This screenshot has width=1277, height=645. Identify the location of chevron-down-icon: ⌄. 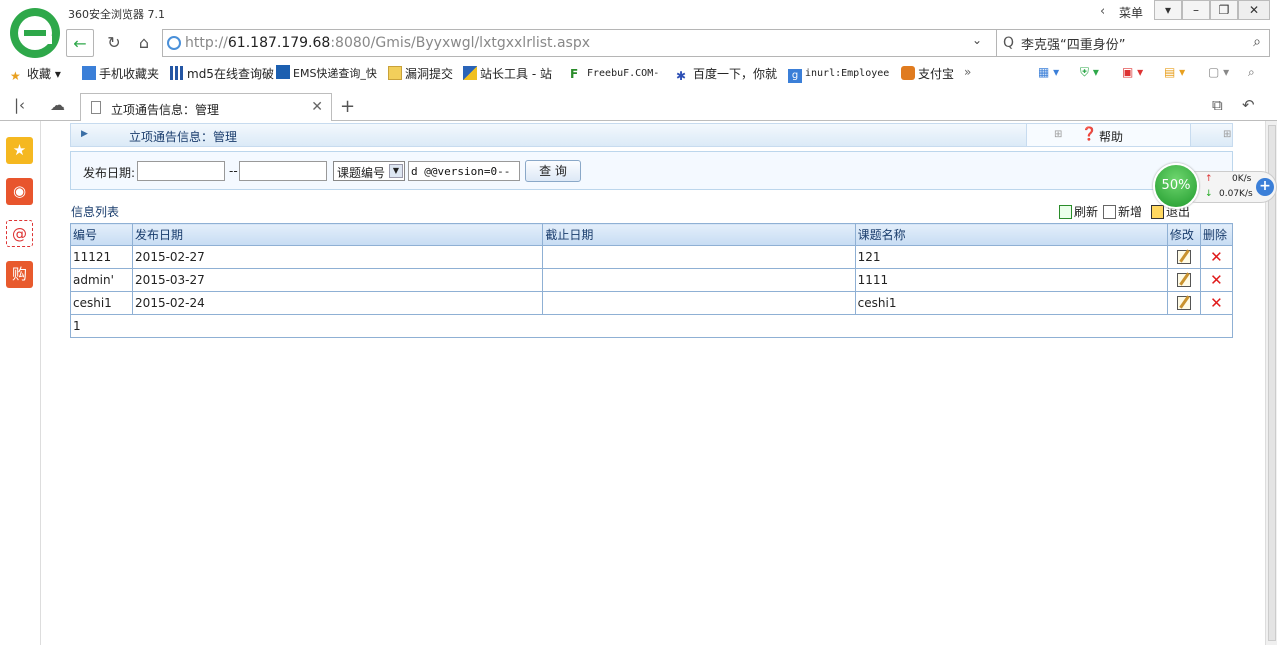
(977, 40).